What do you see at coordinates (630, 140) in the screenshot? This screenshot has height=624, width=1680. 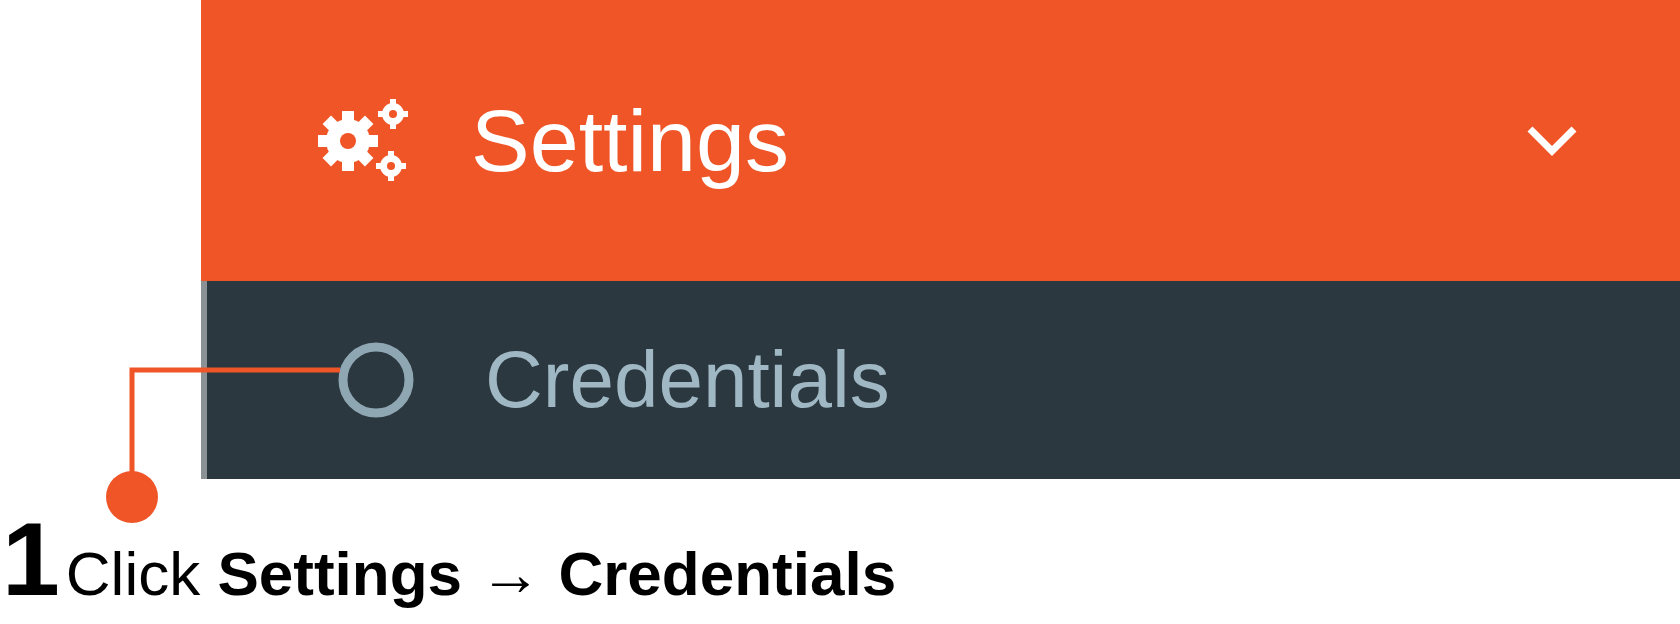 I see `menu-header-label: Settings` at bounding box center [630, 140].